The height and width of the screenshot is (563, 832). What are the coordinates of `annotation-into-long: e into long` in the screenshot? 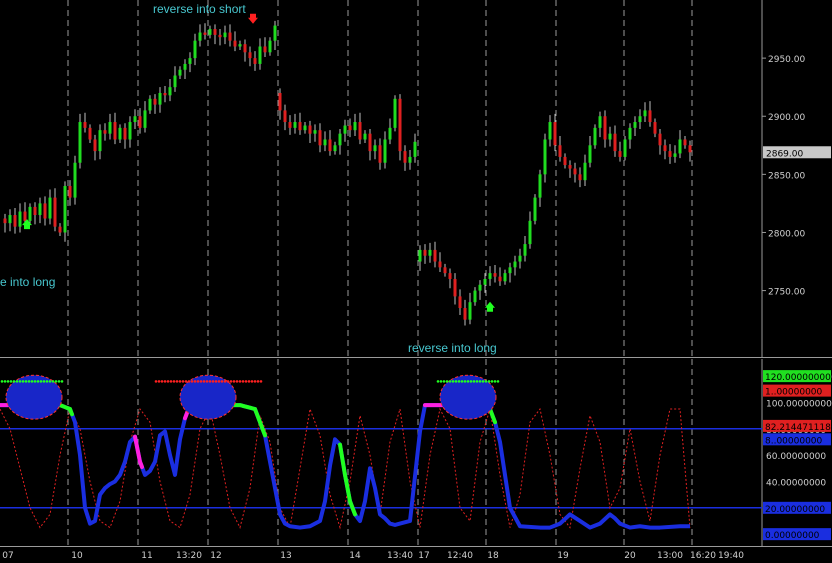 It's located at (28, 282).